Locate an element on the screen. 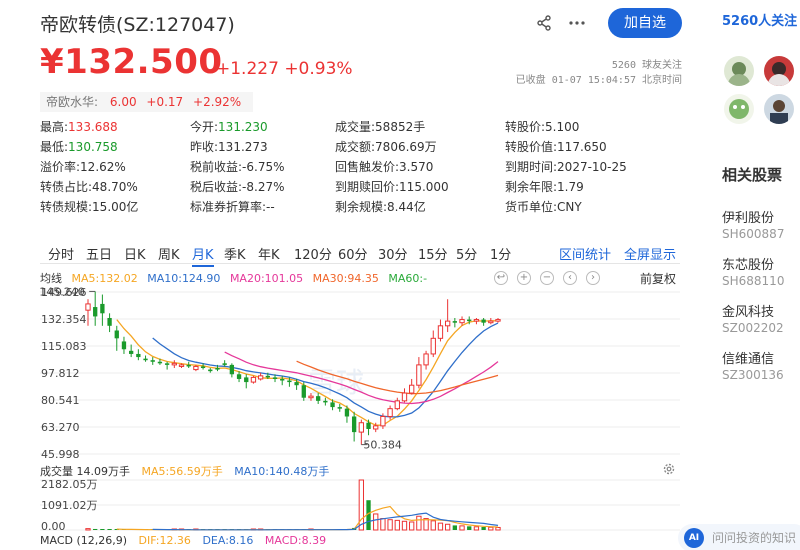 The width and height of the screenshot is (800, 550). settings-icon is located at coordinates (669, 469).